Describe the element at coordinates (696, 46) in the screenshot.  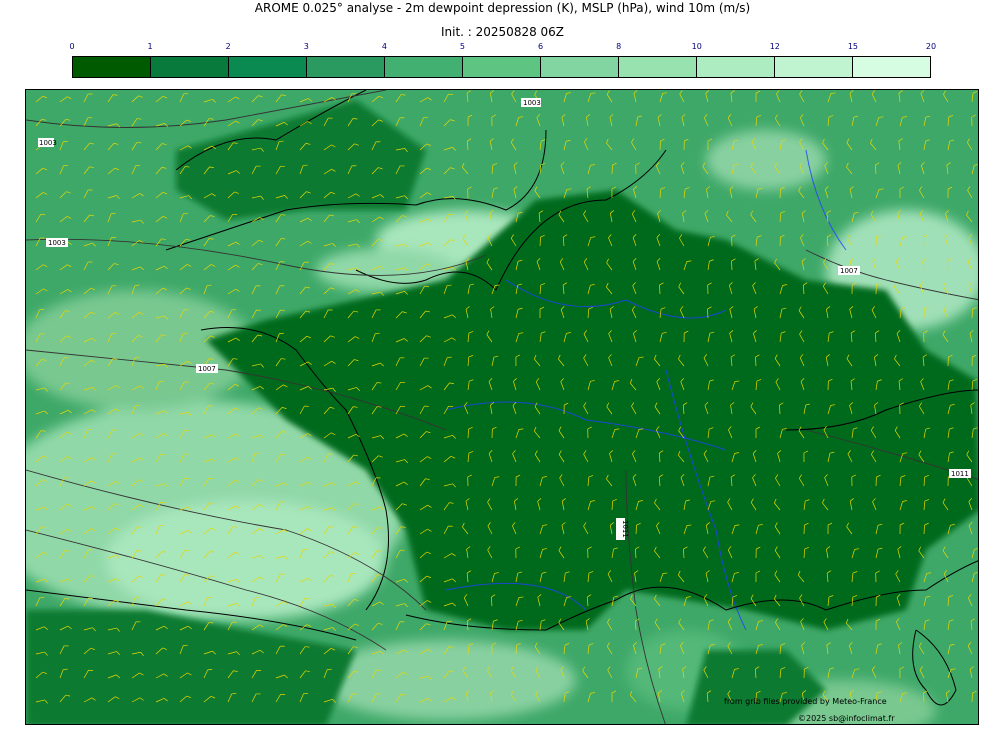
I see `colorbar-tick-label: 10` at that location.